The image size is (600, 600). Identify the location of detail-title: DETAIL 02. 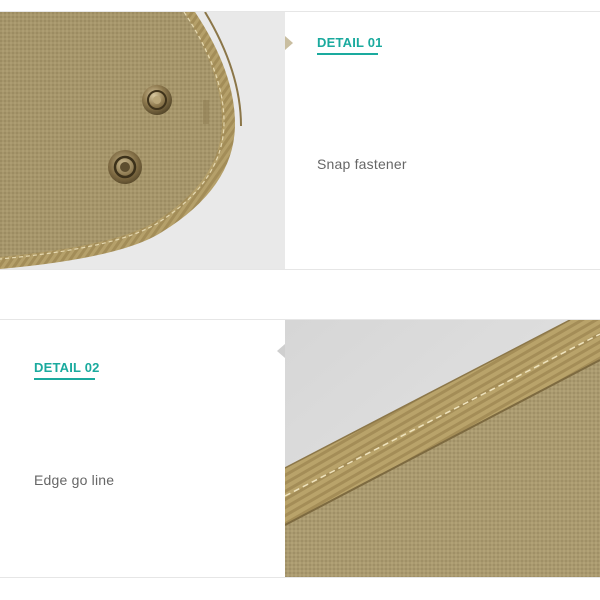
(67, 367).